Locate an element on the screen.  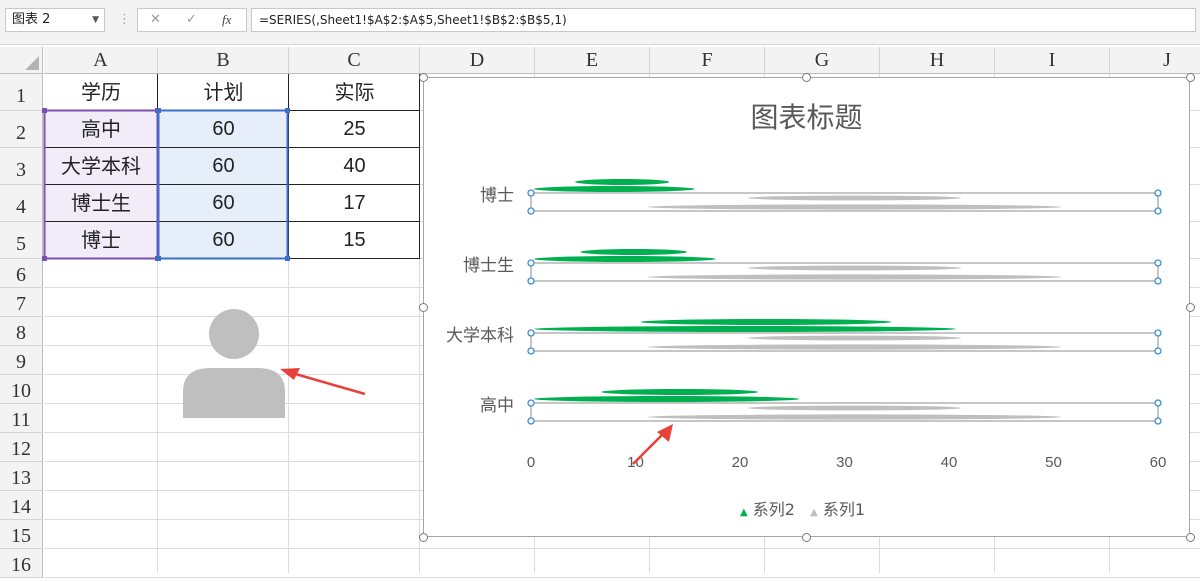
category-label: 高中 is located at coordinates (469, 403).